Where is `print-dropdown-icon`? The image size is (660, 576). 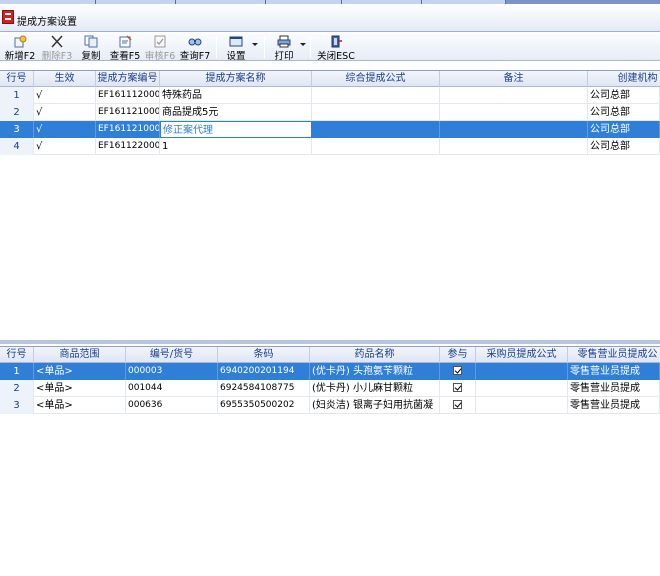
print-dropdown-icon is located at coordinates (303, 44).